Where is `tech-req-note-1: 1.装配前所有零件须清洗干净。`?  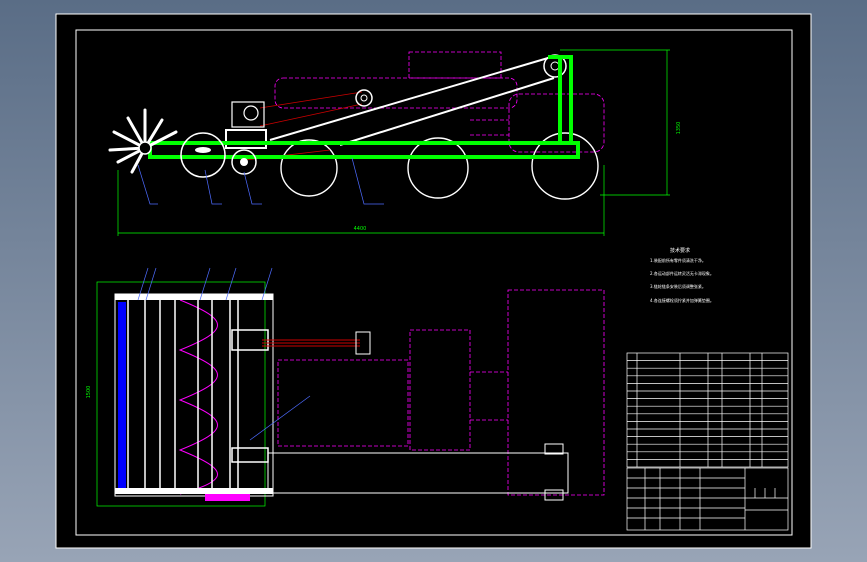 tech-req-note-1: 1.装配前所有零件须清洗干净。 is located at coordinates (678, 260).